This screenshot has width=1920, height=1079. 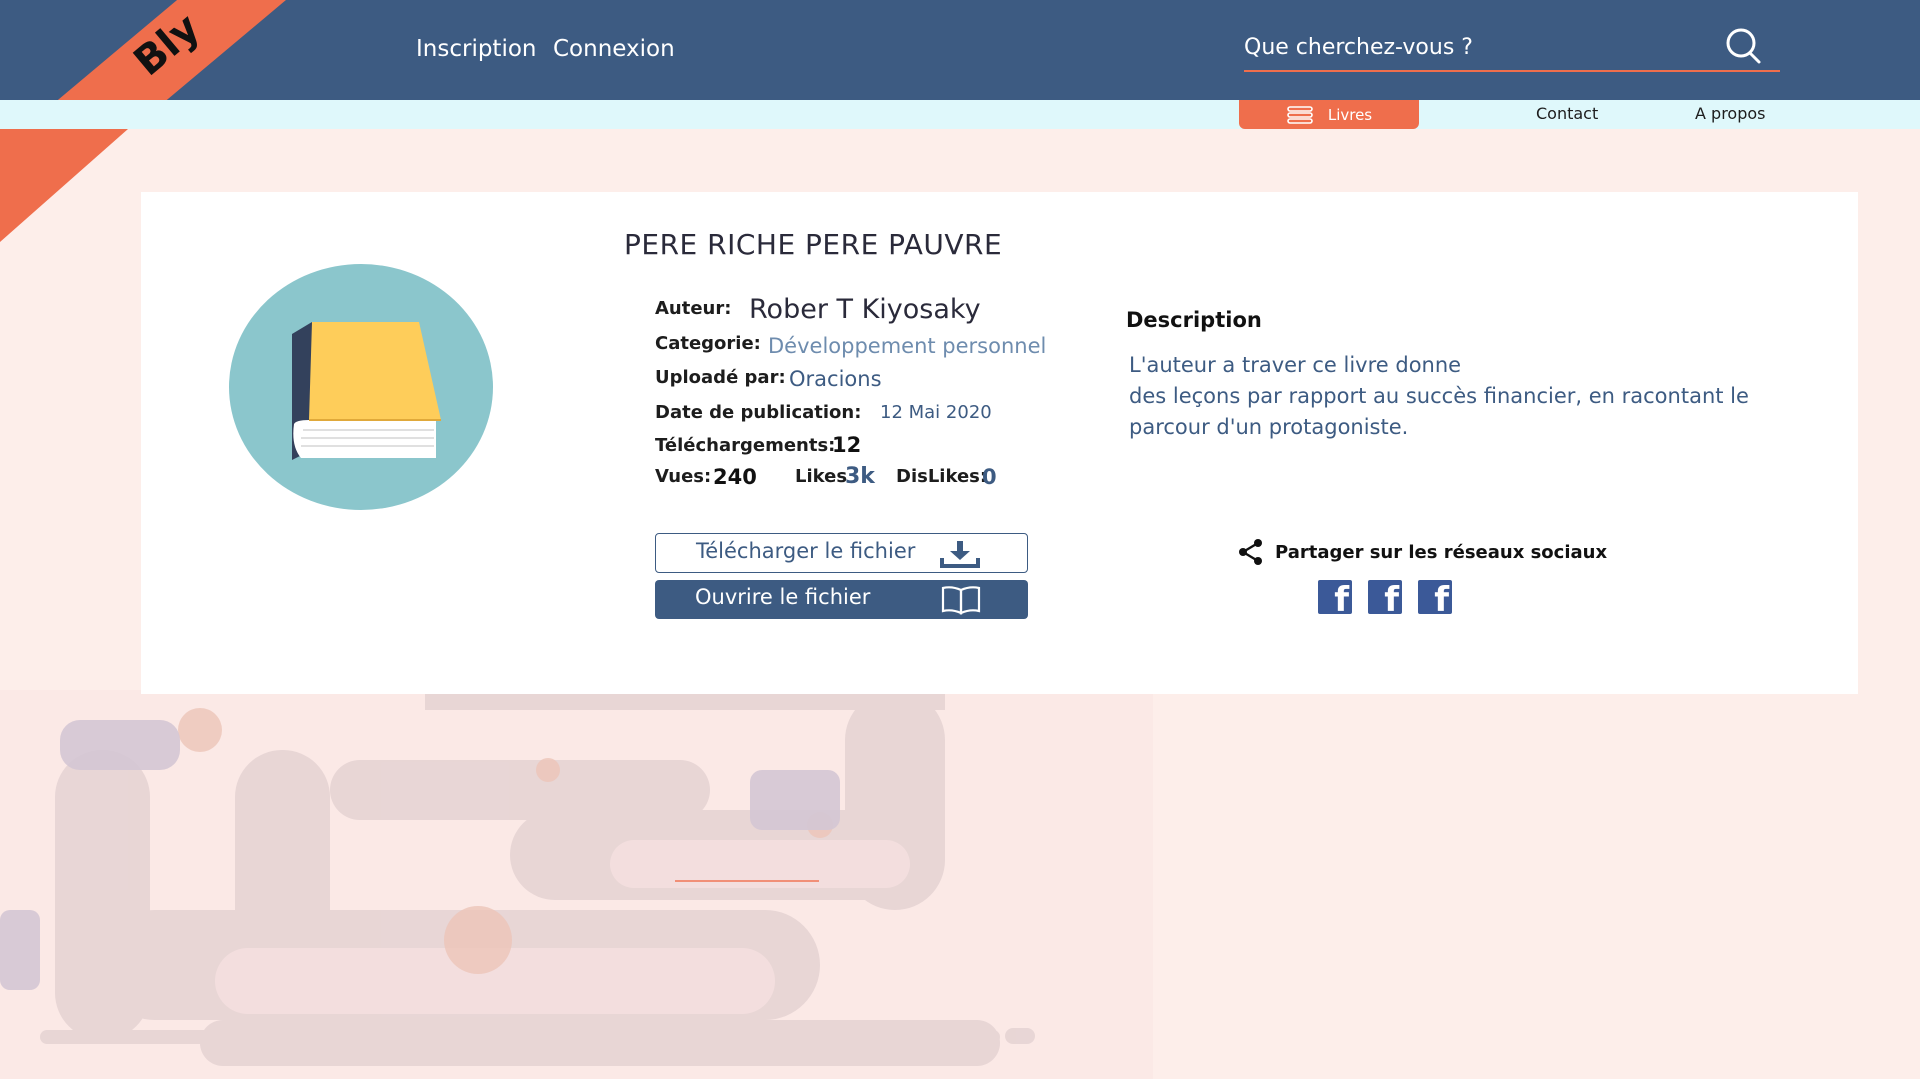 I want to click on dislikes-label: DisLikes:, so click(x=942, y=476).